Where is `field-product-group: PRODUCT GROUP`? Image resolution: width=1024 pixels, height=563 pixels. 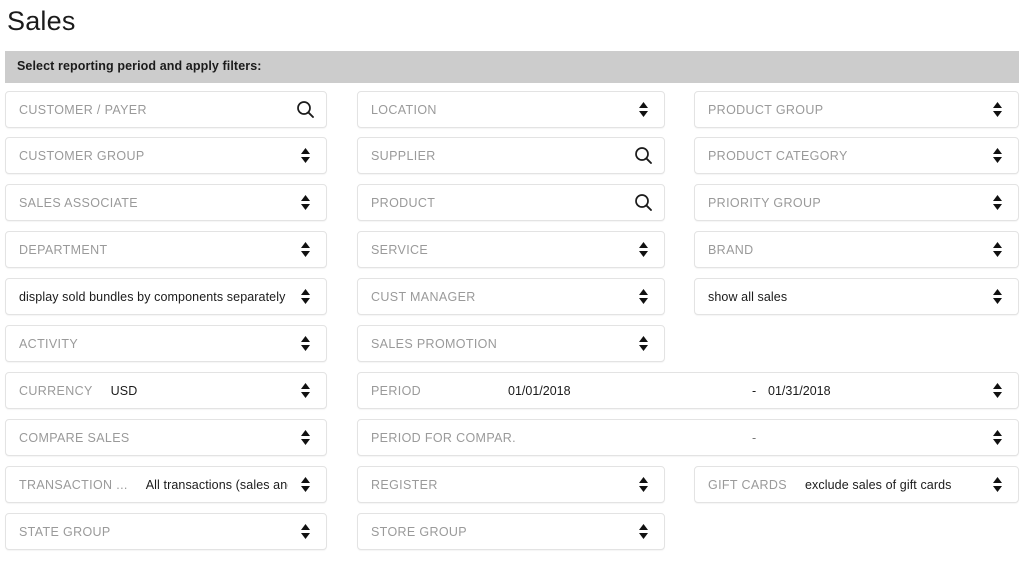 field-product-group: PRODUCT GROUP is located at coordinates (856, 109).